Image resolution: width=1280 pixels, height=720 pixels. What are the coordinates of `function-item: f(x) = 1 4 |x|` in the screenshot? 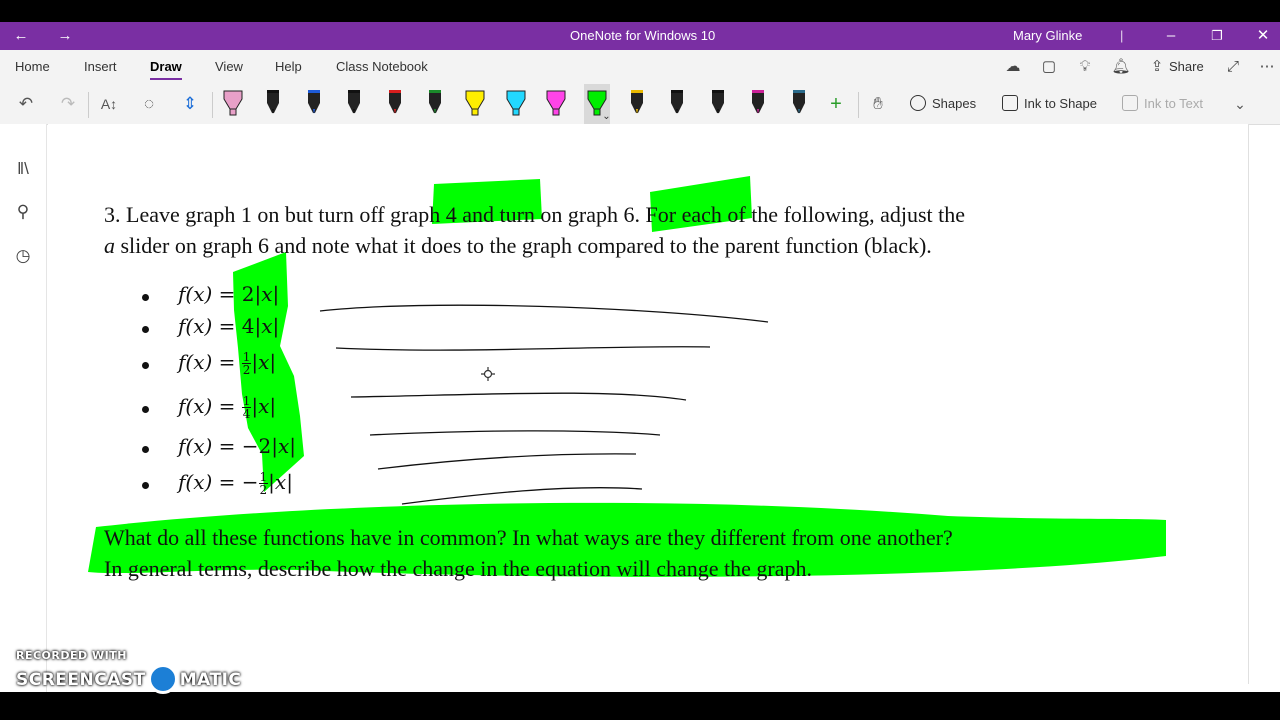 It's located at (227, 407).